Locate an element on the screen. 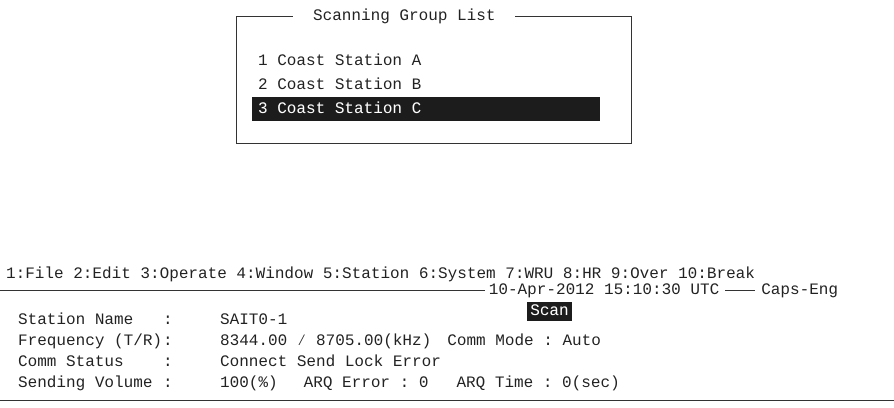 The height and width of the screenshot is (408, 894). station-list-item: 1 Coast Station A is located at coordinates (426, 61).